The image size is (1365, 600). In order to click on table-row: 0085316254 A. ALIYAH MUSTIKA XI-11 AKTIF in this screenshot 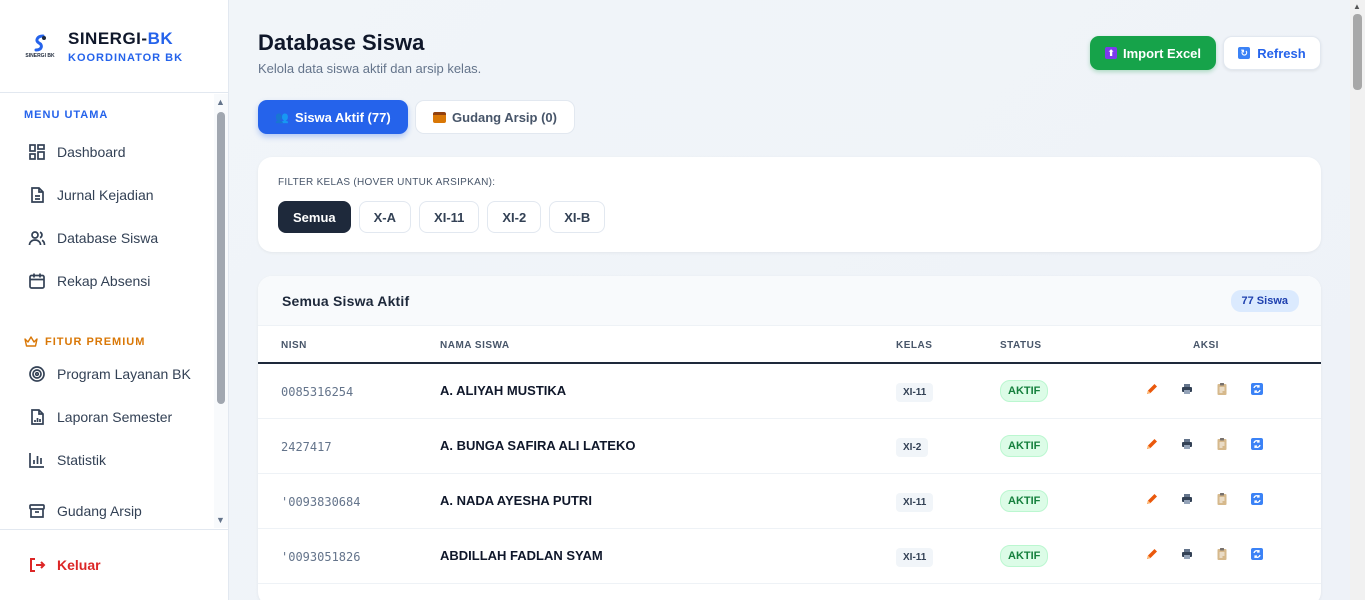, I will do `click(789, 391)`.